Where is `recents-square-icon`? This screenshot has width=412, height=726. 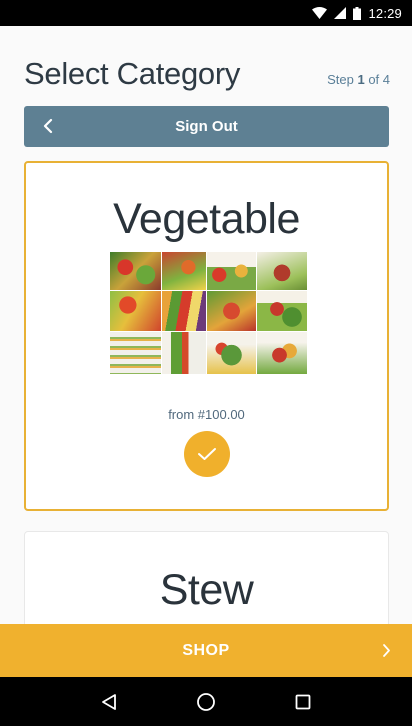
recents-square-icon is located at coordinates (303, 702).